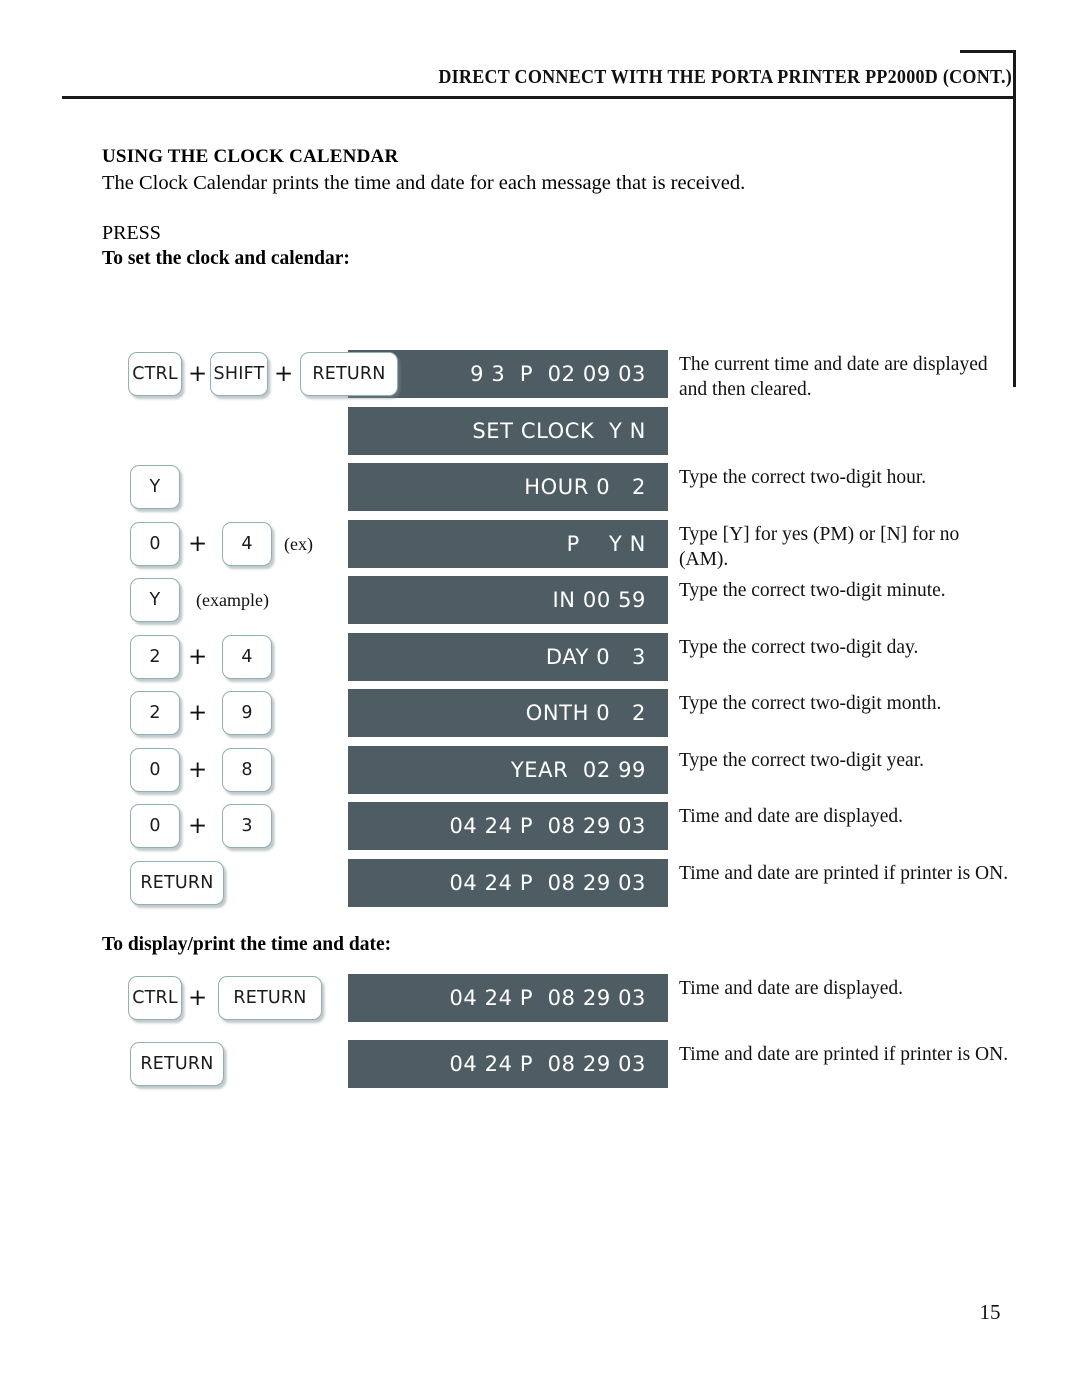 This screenshot has width=1080, height=1397. What do you see at coordinates (578, 769) in the screenshot?
I see `lcd-display-text: YEAR 02 99` at bounding box center [578, 769].